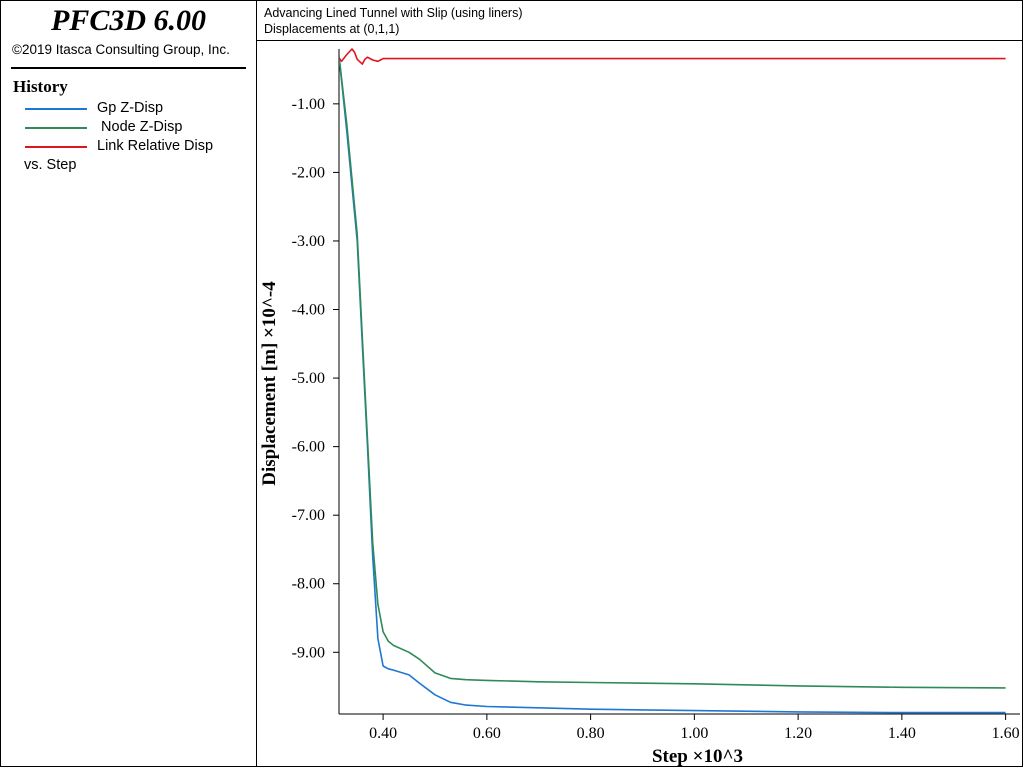  What do you see at coordinates (121, 49) in the screenshot?
I see `copyright-text: ©2019 Itasca Consulting Group, Inc.` at bounding box center [121, 49].